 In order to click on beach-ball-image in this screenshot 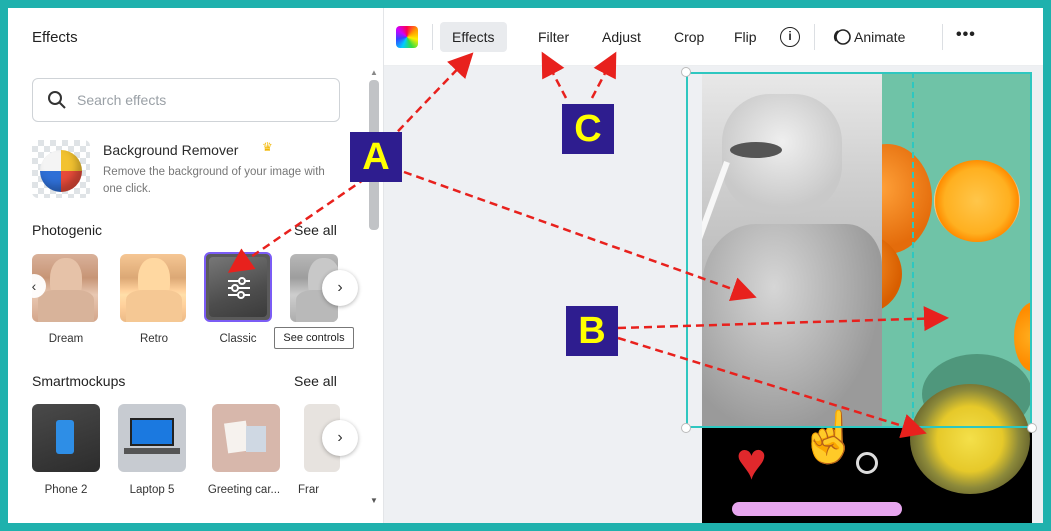, I will do `click(61, 171)`.